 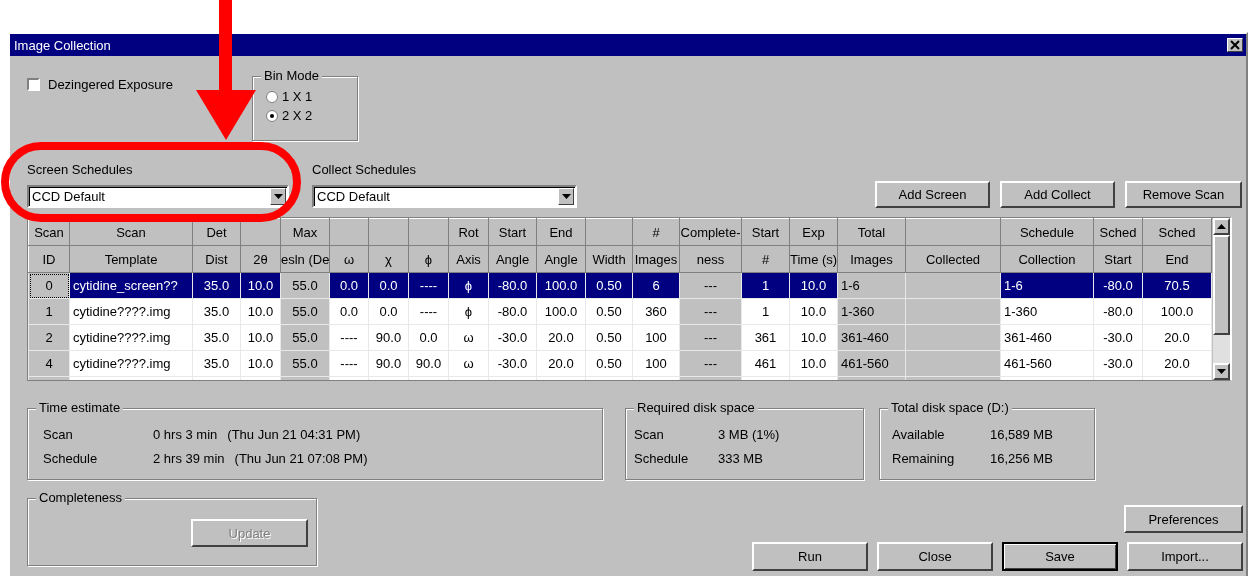 What do you see at coordinates (294, 434) in the screenshot?
I see `info-note: (Thu Jun 21 04:31 PM)` at bounding box center [294, 434].